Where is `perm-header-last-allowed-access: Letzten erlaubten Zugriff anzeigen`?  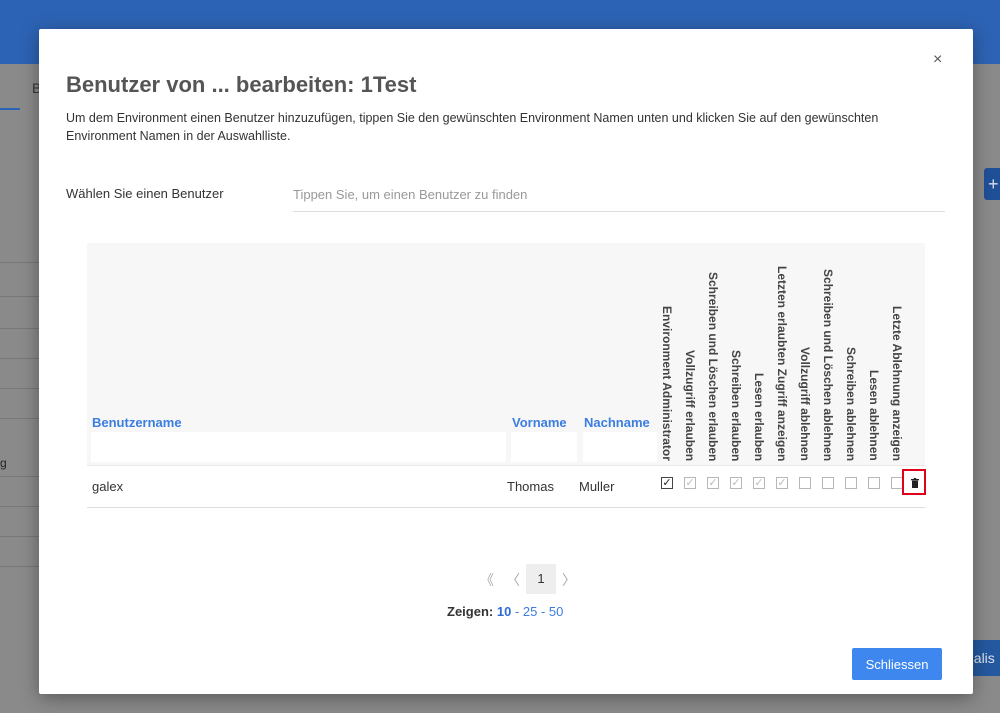
perm-header-last-allowed-access: Letzten erlaubten Zugriff anzeigen is located at coordinates (782, 363).